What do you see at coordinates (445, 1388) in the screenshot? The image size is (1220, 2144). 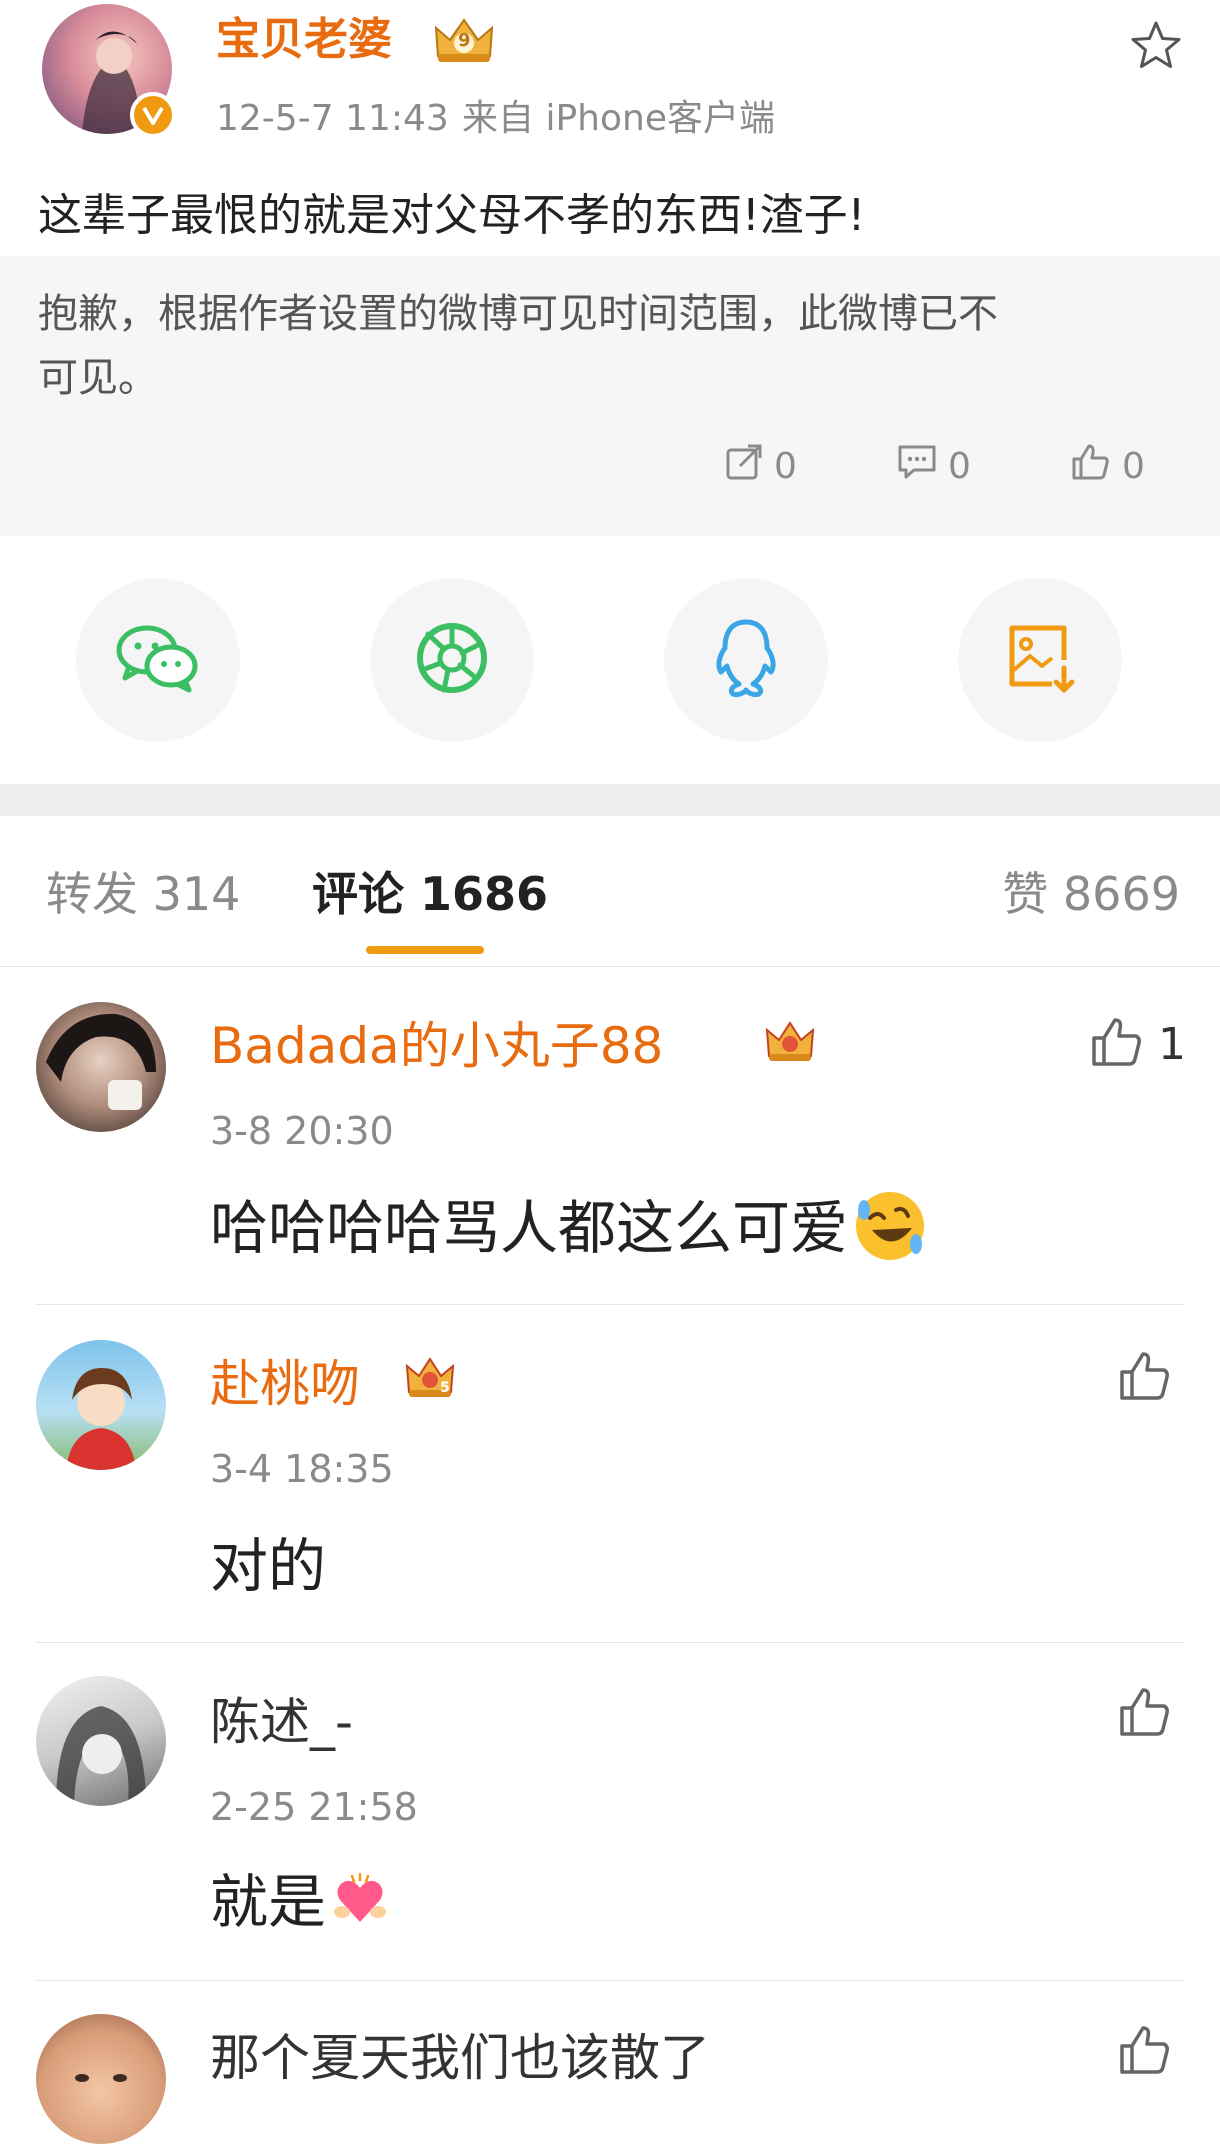 I see `vip-level: 5` at bounding box center [445, 1388].